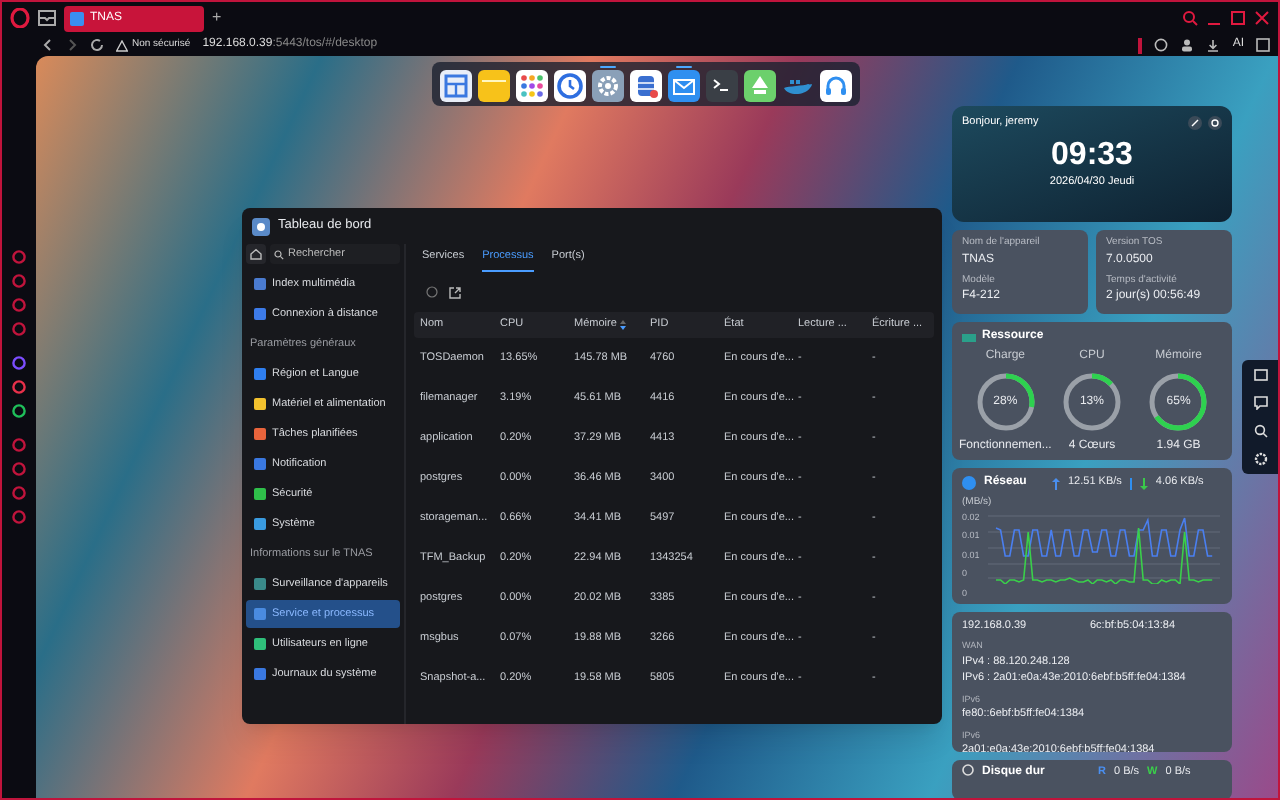 Image resolution: width=1280 pixels, height=800 pixels. Describe the element at coordinates (532, 86) in the screenshot. I see `apps-icon` at that location.